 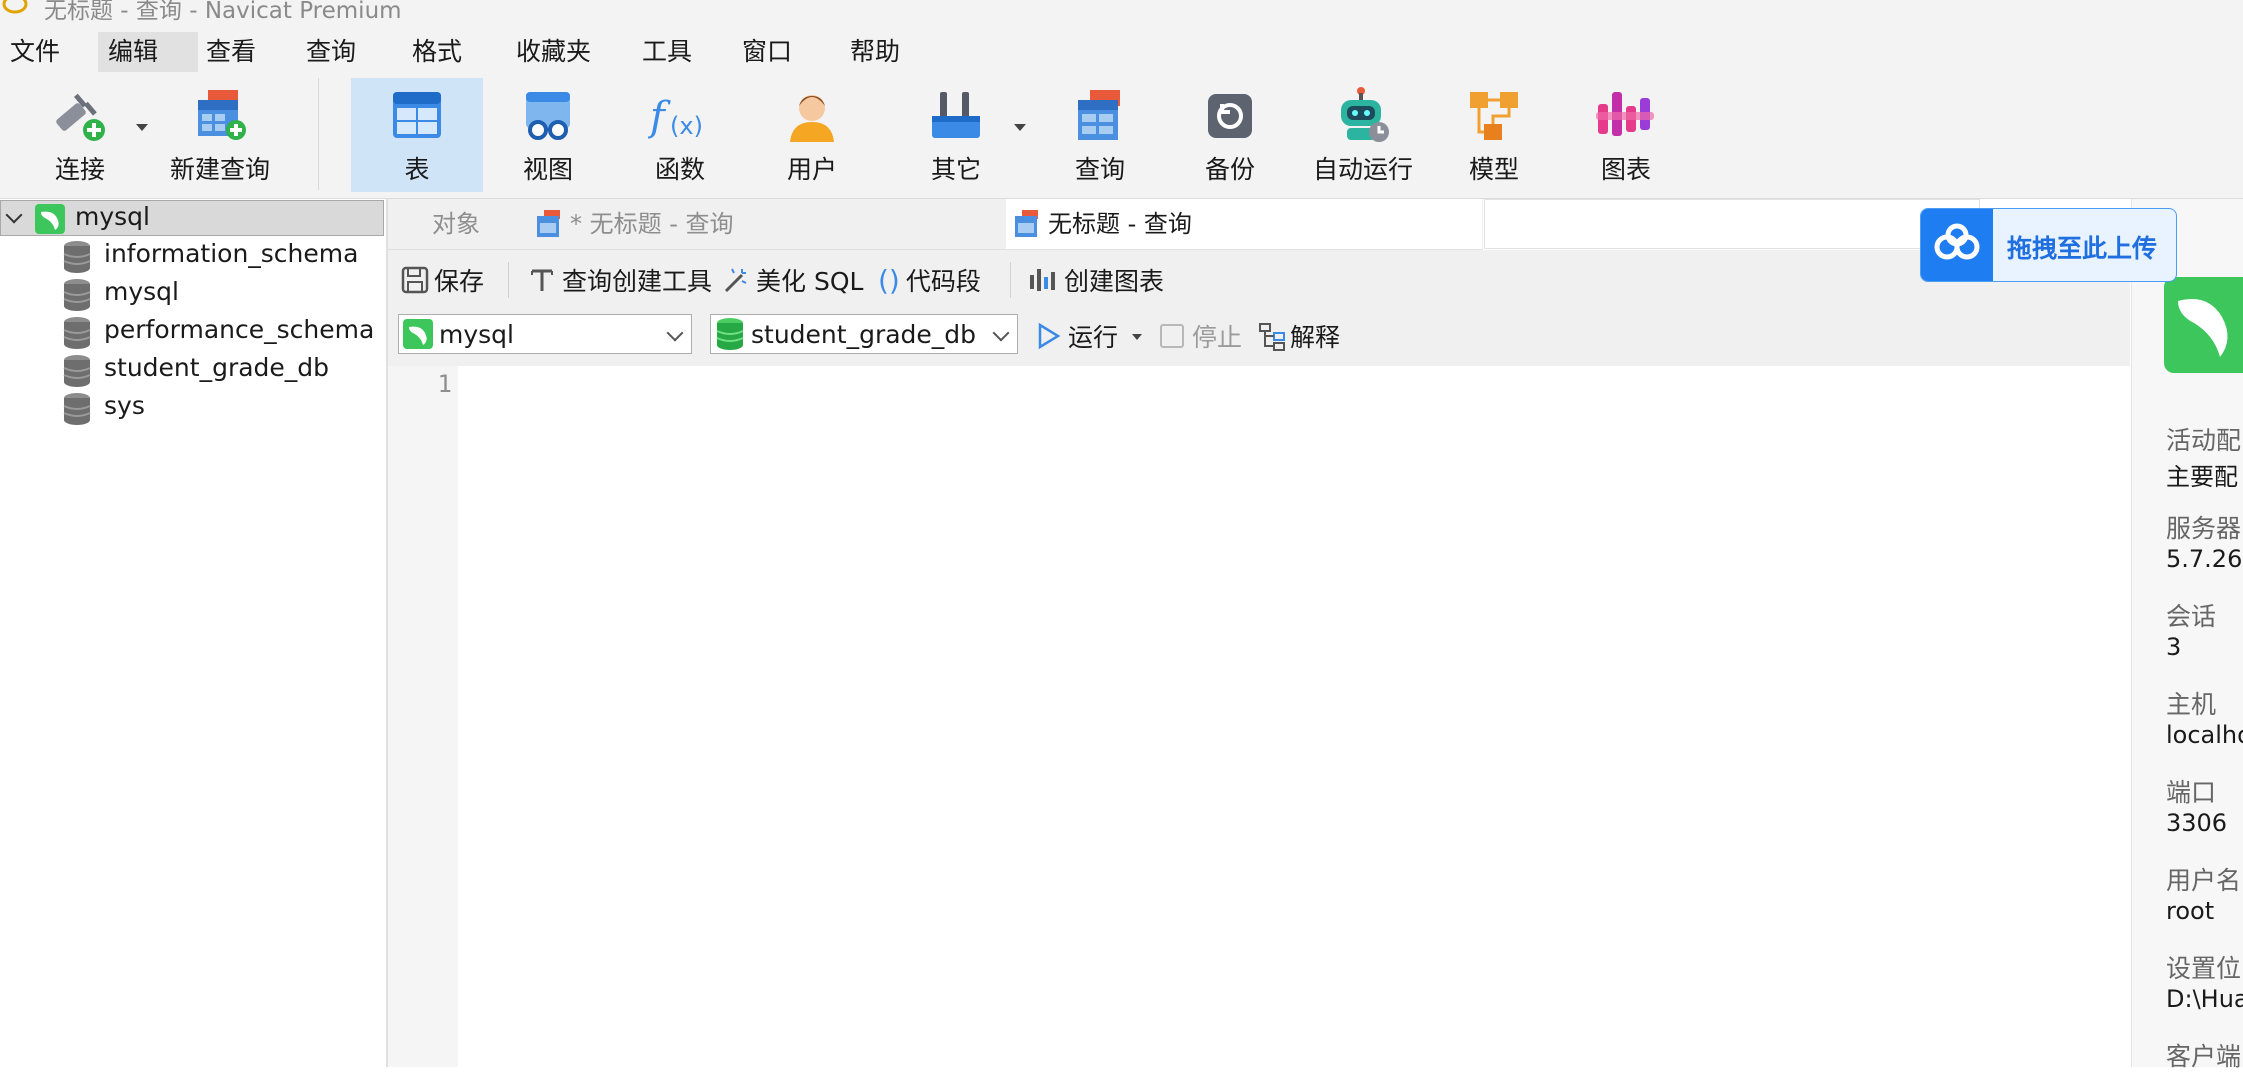 What do you see at coordinates (1259, 279) in the screenshot?
I see `query-toolbar: 保存 查询创建工具 美化 SQL () 代码段 创建图表` at bounding box center [1259, 279].